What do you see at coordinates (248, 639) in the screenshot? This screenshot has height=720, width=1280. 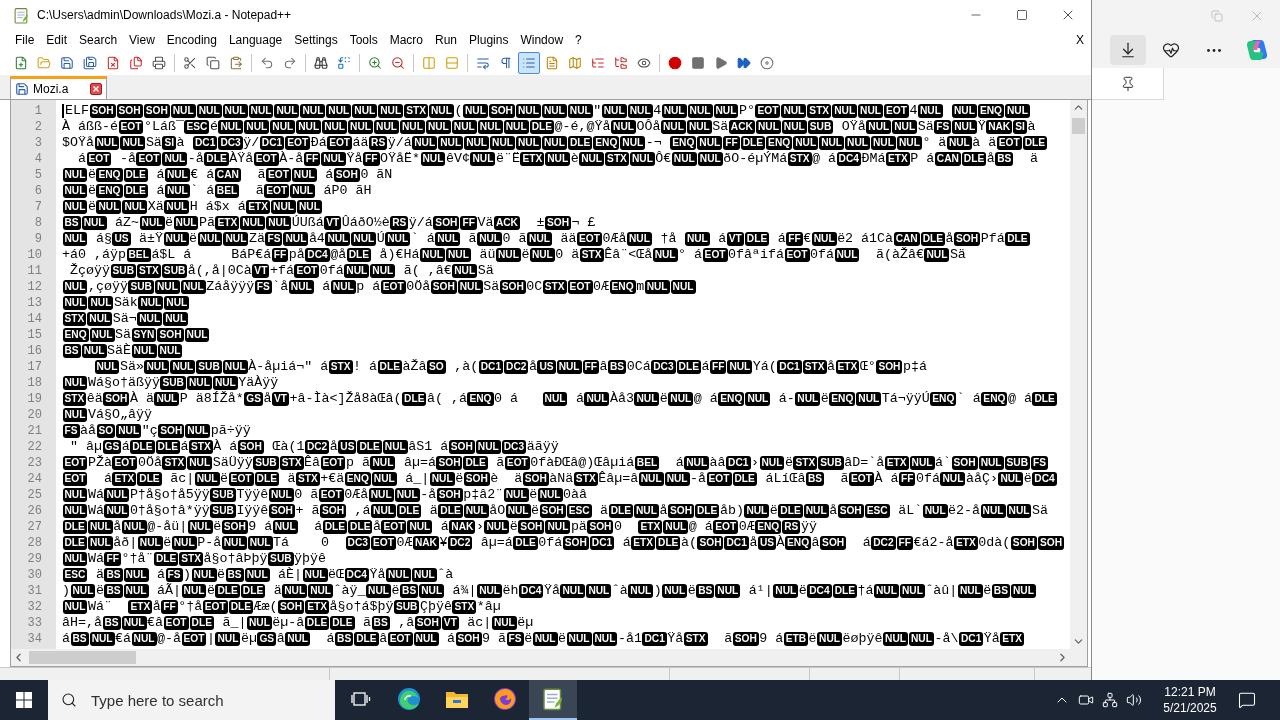 I see `line-text: ëµ` at bounding box center [248, 639].